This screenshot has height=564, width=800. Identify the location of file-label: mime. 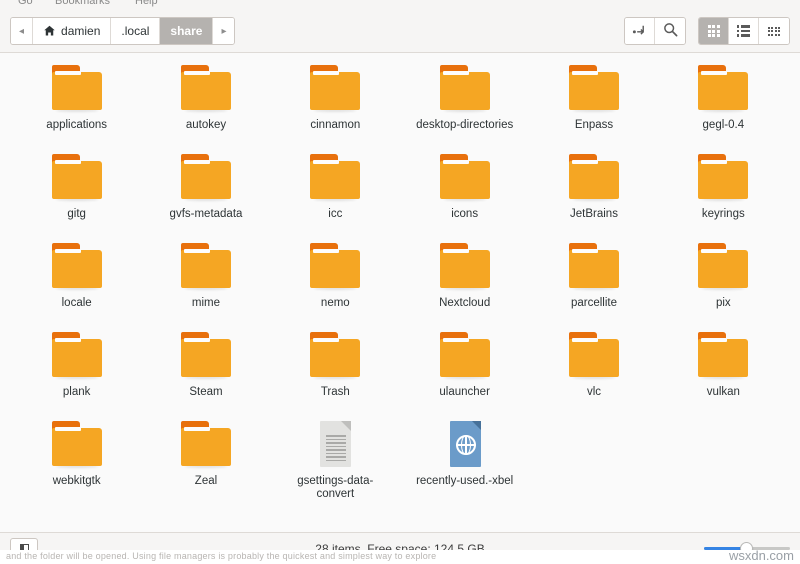
(206, 303).